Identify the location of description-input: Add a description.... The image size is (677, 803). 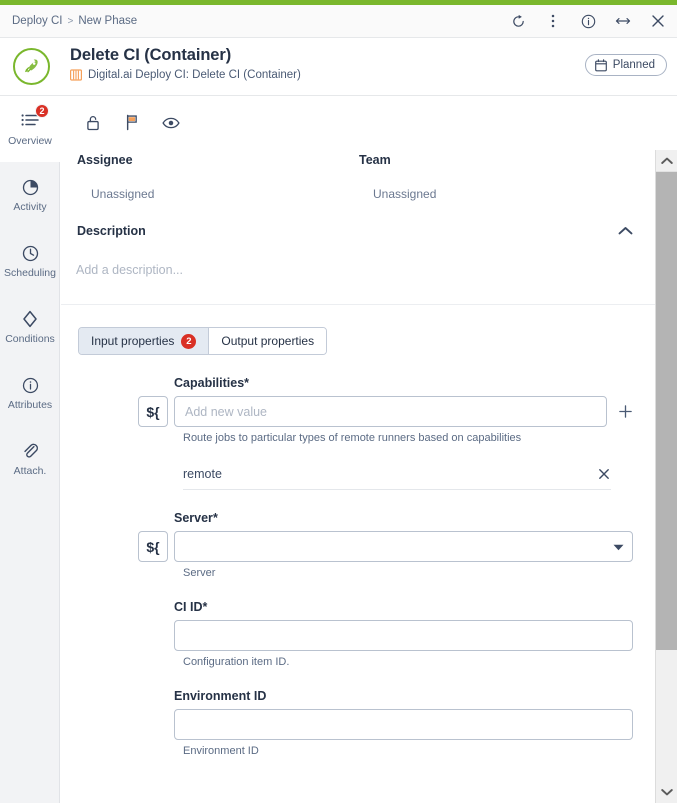
(358, 270).